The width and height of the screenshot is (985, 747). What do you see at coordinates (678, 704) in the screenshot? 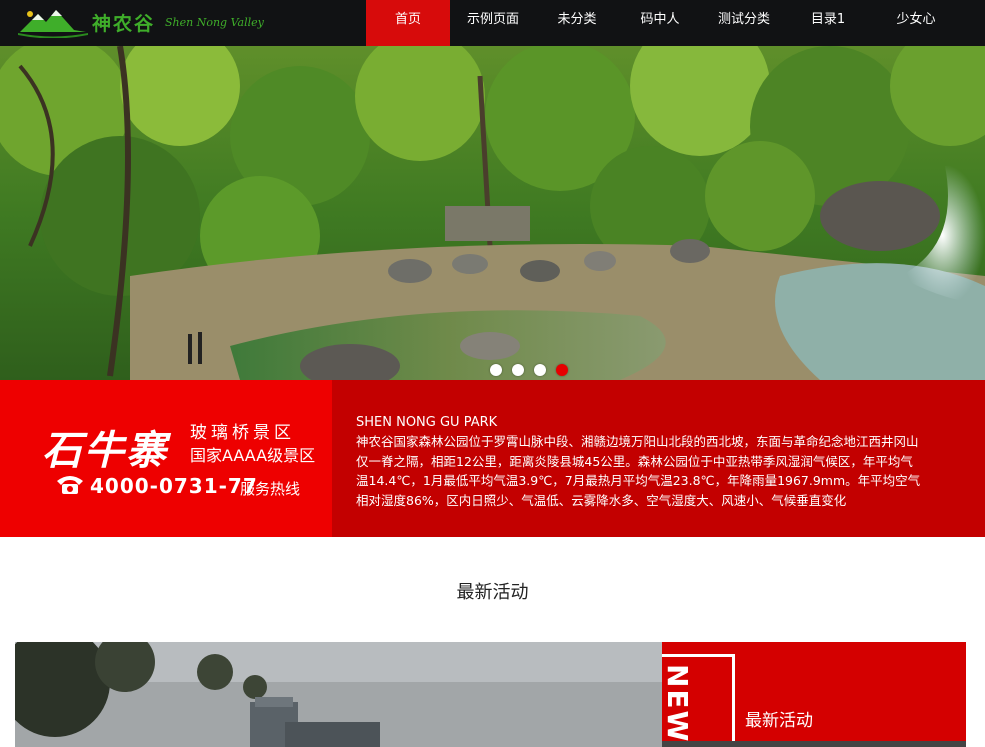
I see `news-vertical-label: NEW` at bounding box center [678, 704].